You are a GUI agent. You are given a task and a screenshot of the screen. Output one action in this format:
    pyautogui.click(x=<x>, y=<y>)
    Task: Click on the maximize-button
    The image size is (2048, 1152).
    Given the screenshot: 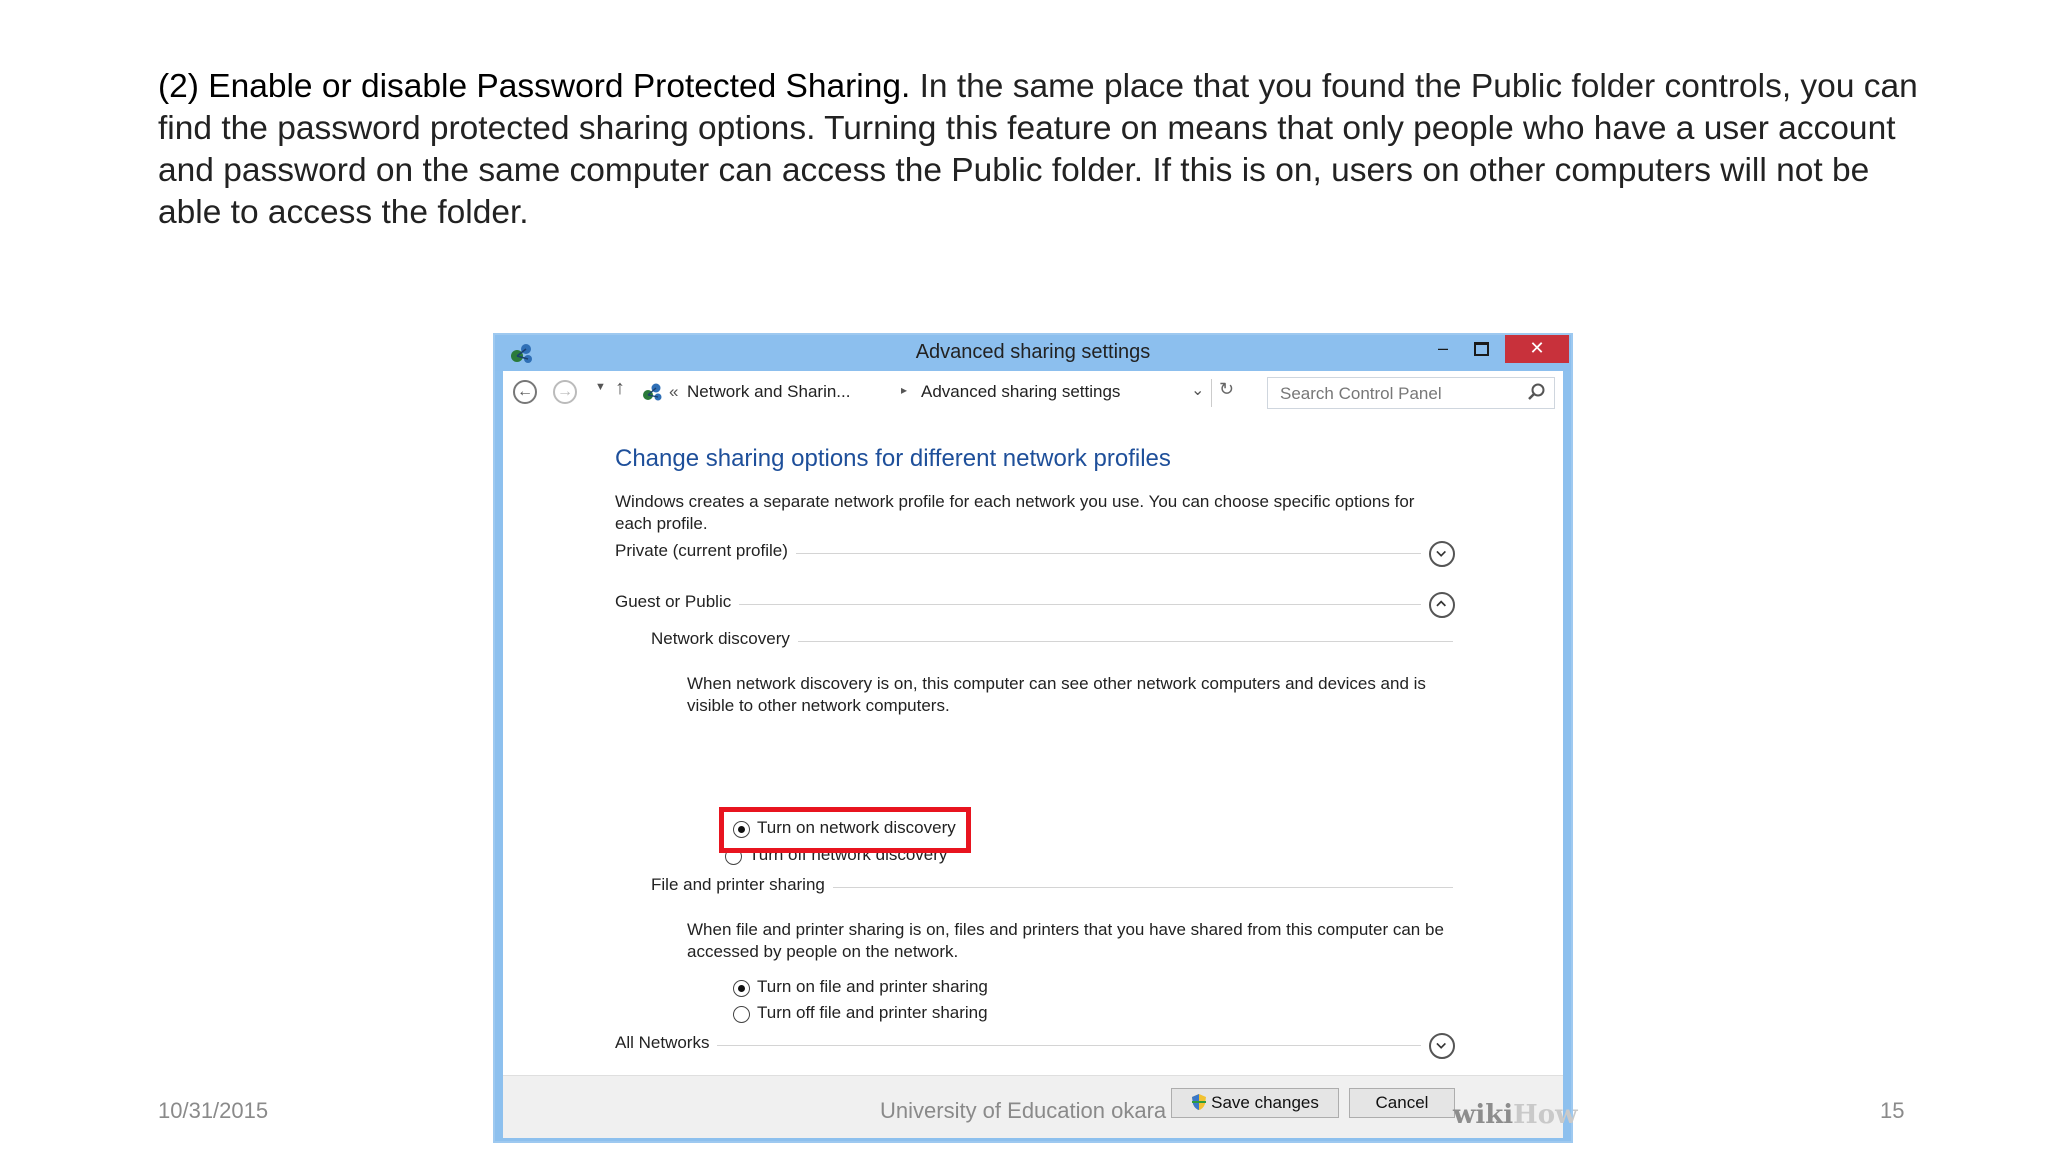 What is the action you would take?
    pyautogui.click(x=1481, y=349)
    